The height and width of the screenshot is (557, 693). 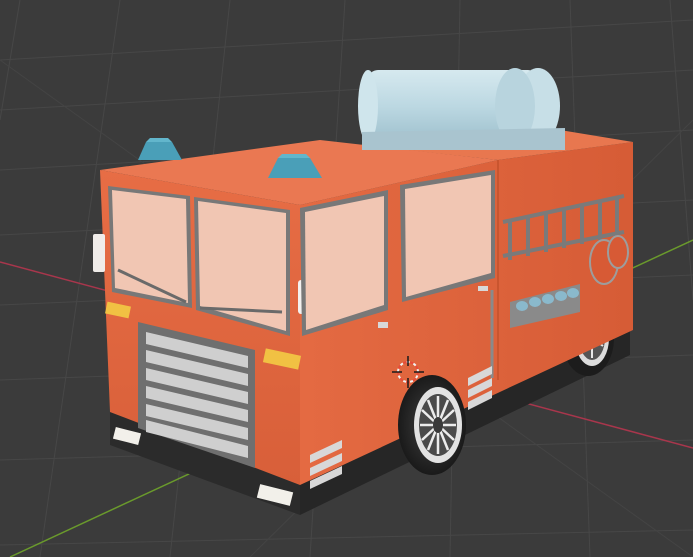 I want to click on door-handle, so click(x=383, y=325).